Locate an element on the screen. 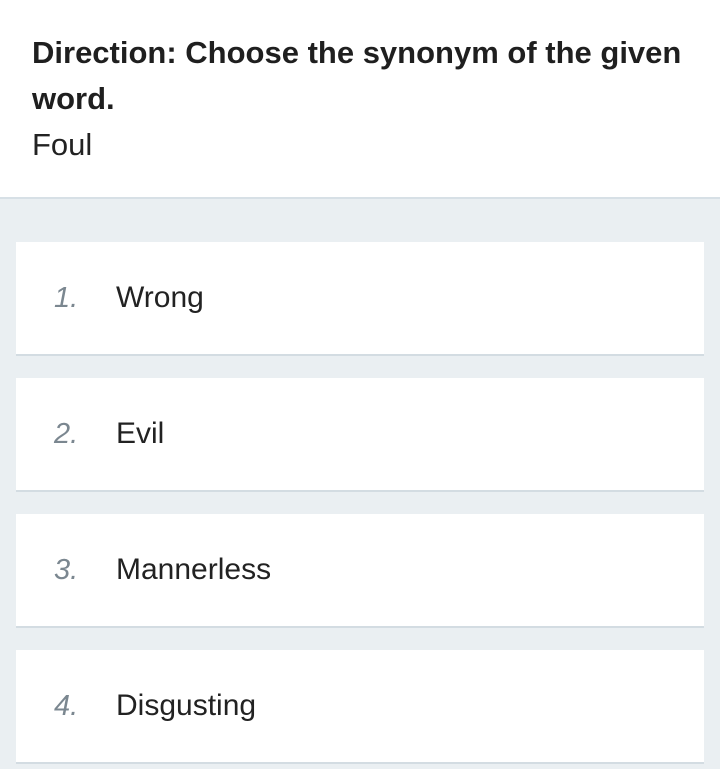  option-item-3: 3. Mannerless is located at coordinates (360, 571).